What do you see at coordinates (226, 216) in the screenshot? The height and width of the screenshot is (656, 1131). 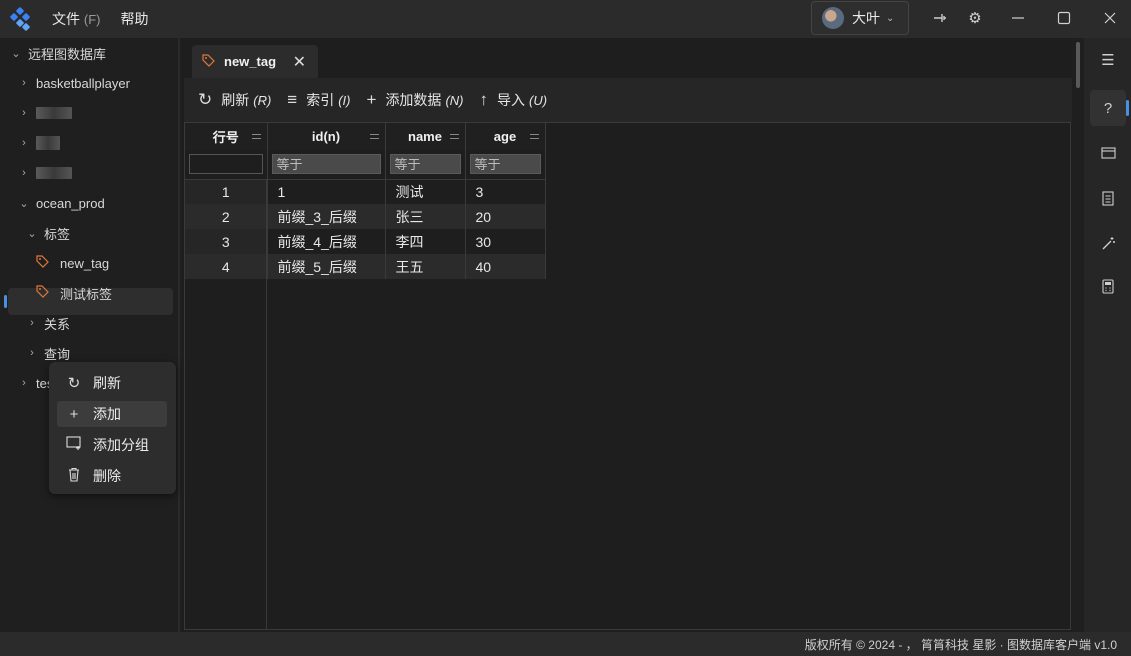 I see `row-number-cell: 2` at bounding box center [226, 216].